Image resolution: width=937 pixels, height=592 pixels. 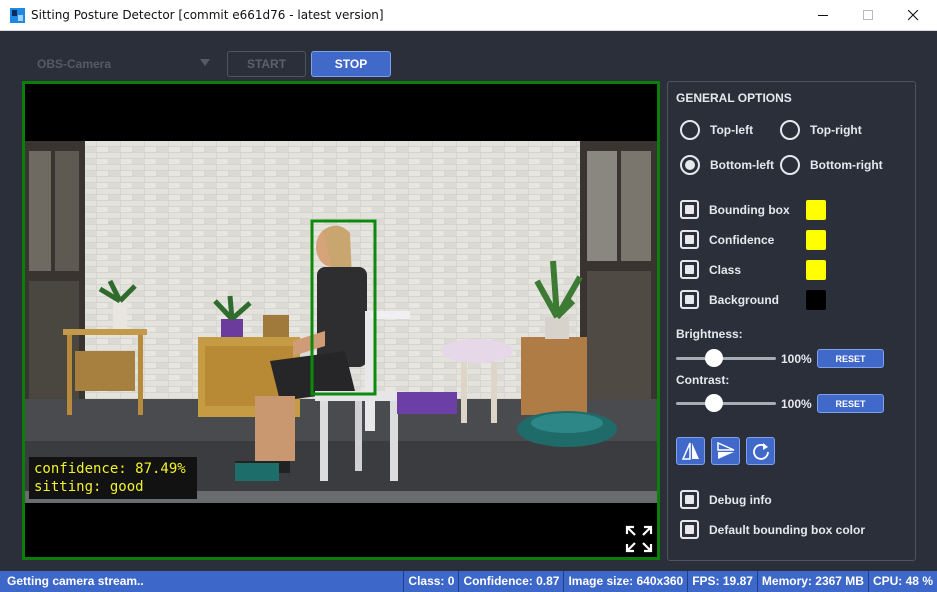 What do you see at coordinates (740, 499) in the screenshot?
I see `checkbox-label: Debug info` at bounding box center [740, 499].